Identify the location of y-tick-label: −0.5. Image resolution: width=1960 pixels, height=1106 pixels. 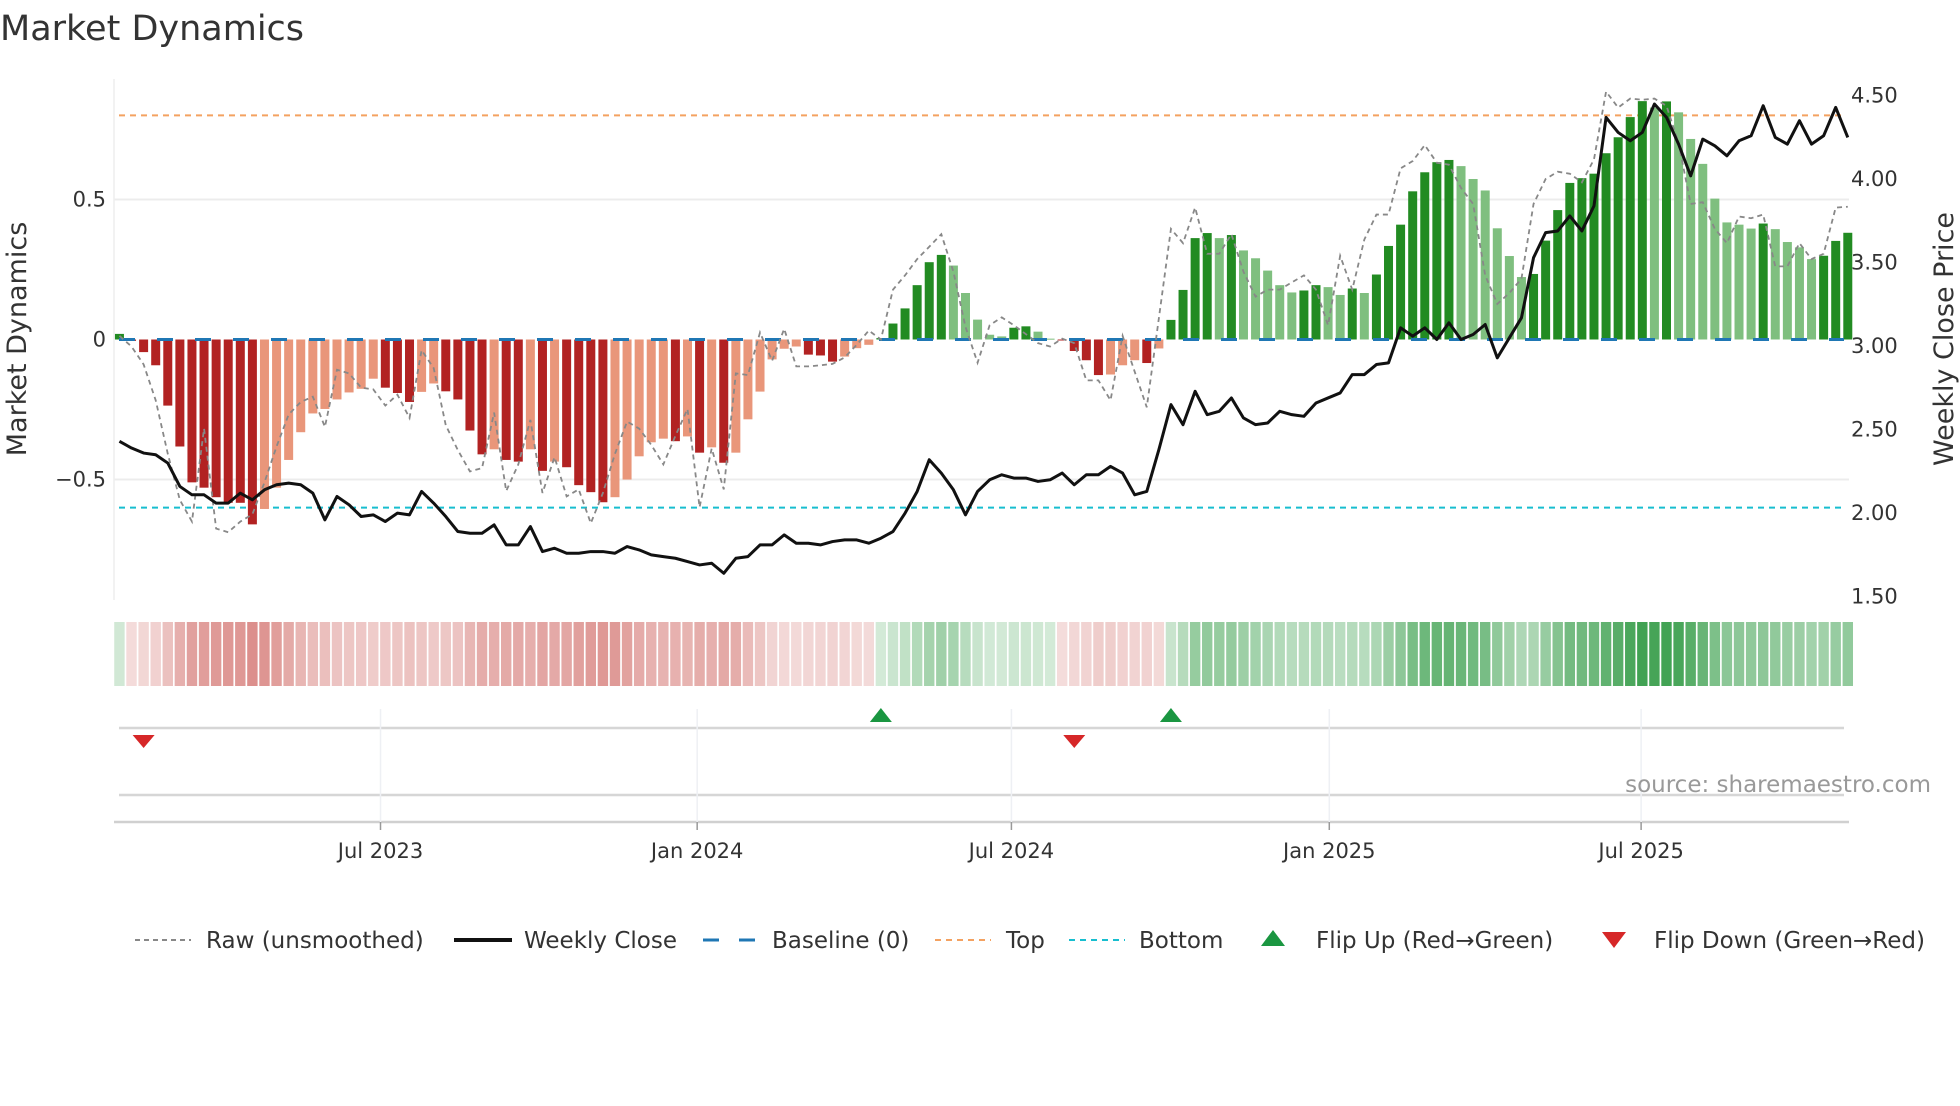
(80, 480).